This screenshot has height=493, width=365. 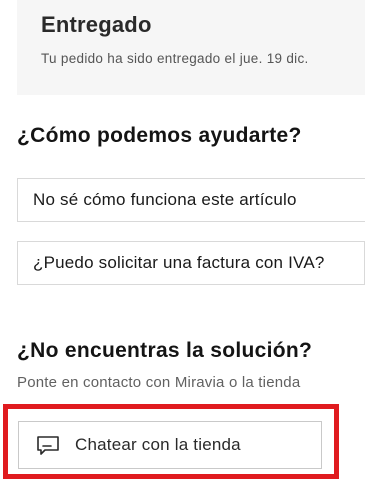 I want to click on chat-with-store-button: Chatear con la tienda, so click(x=170, y=445).